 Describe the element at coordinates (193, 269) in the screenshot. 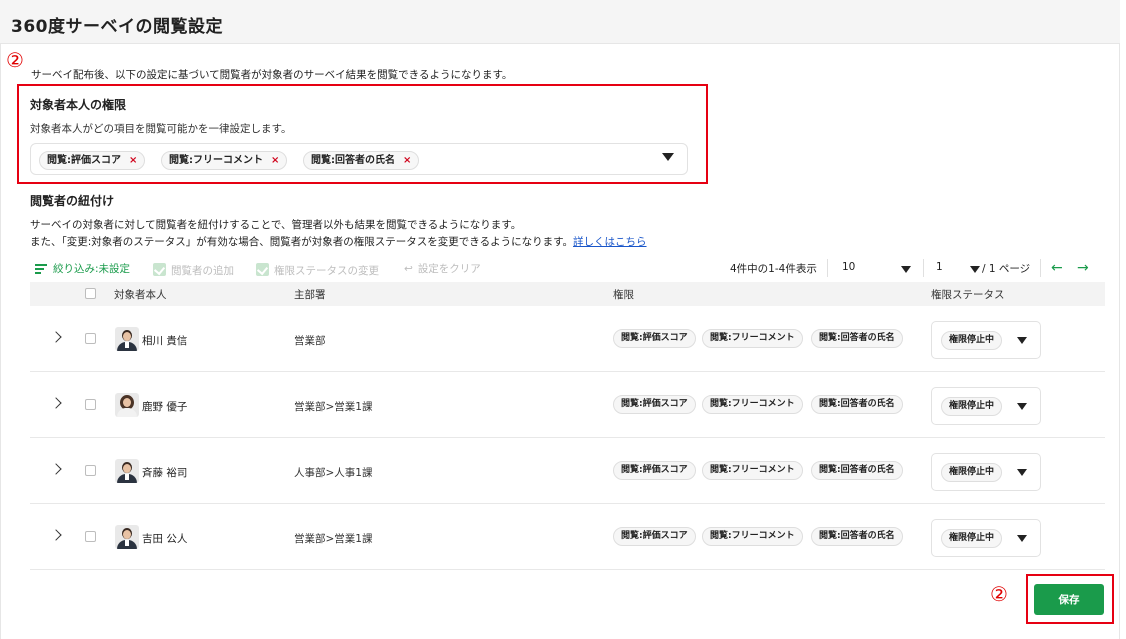

I see `add-viewer-button: 閲覧者の追加` at that location.